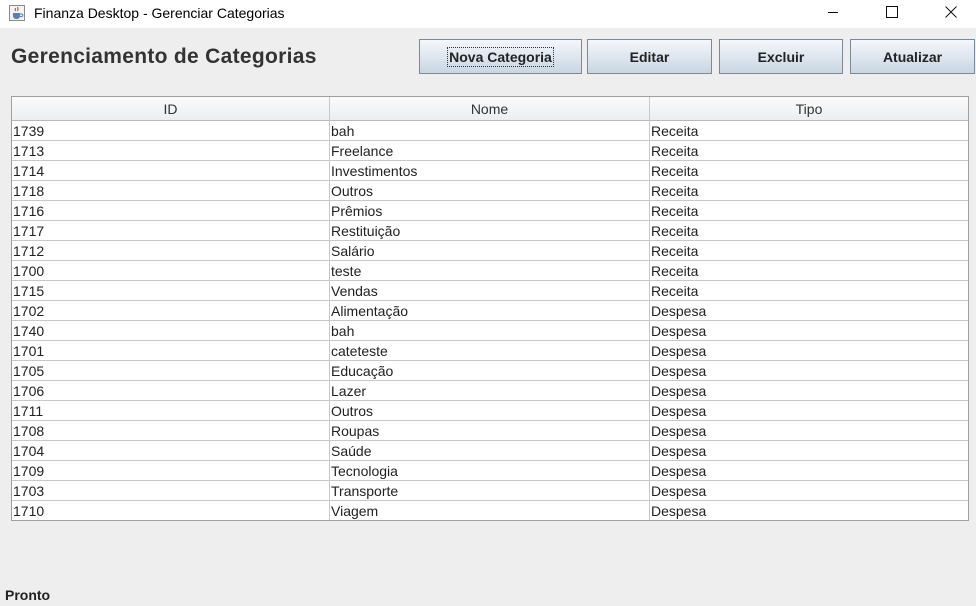  What do you see at coordinates (809, 109) in the screenshot?
I see `column-header-tipo: Tipo` at bounding box center [809, 109].